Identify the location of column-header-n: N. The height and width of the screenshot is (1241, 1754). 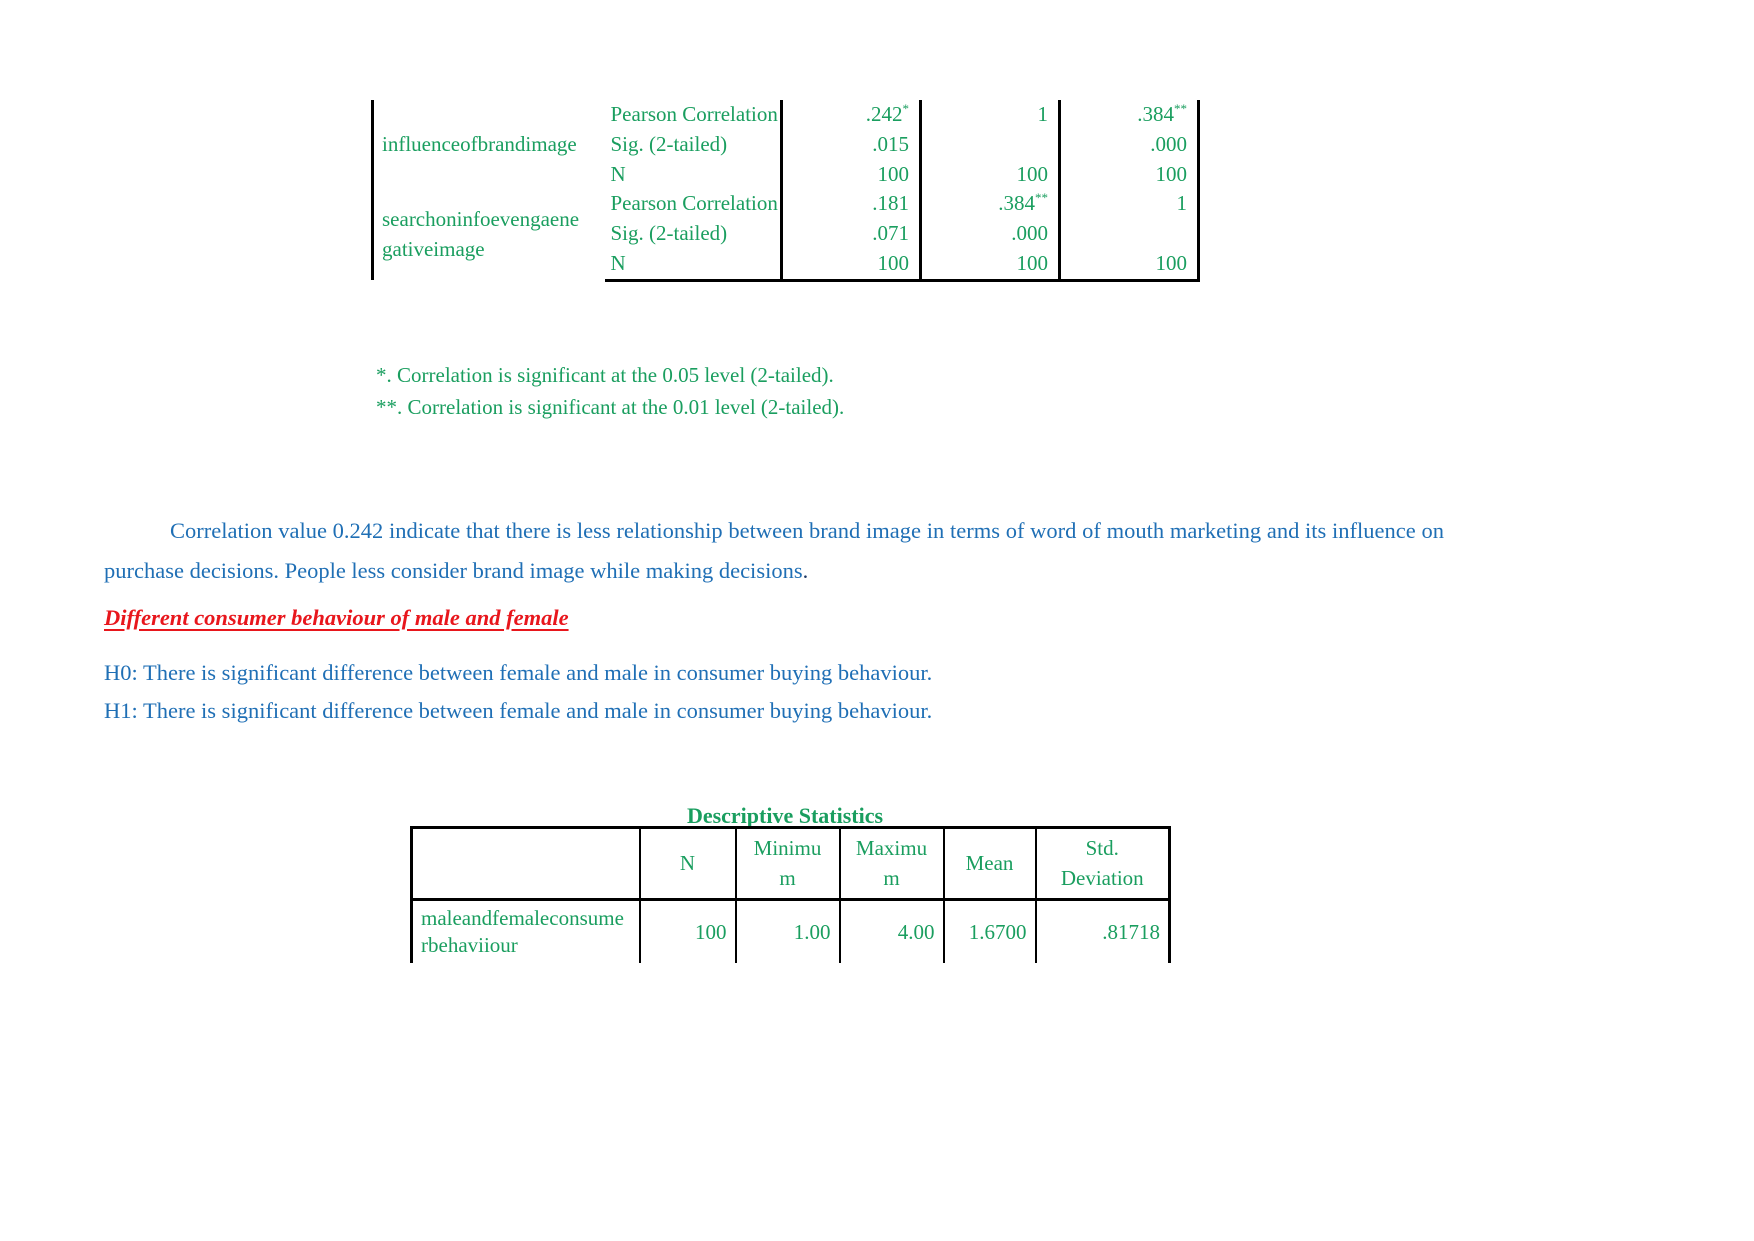
(687, 864).